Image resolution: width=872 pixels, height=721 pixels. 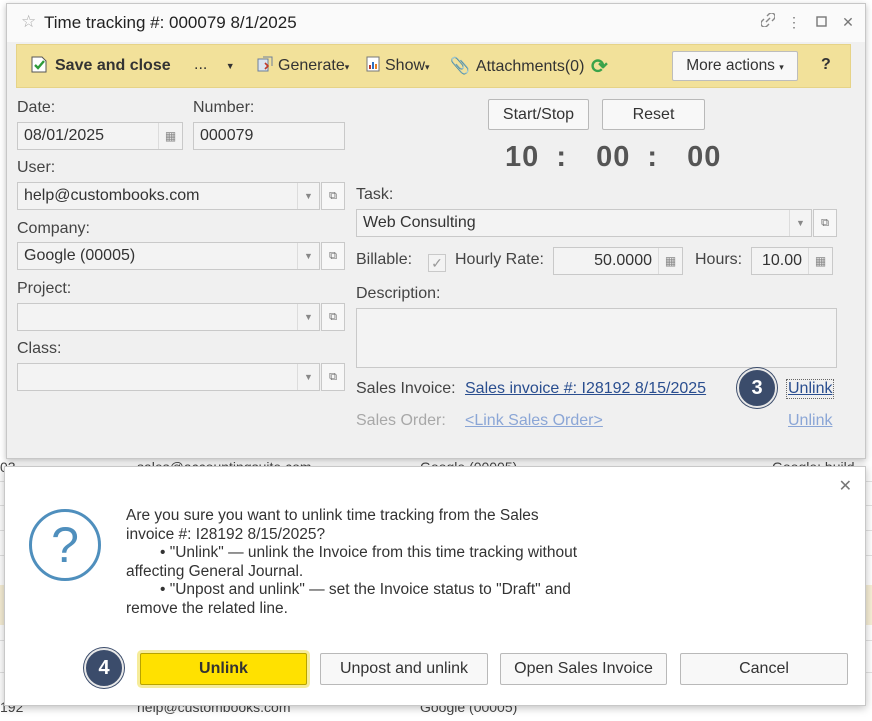 What do you see at coordinates (375, 194) in the screenshot?
I see `task-label: Task:` at bounding box center [375, 194].